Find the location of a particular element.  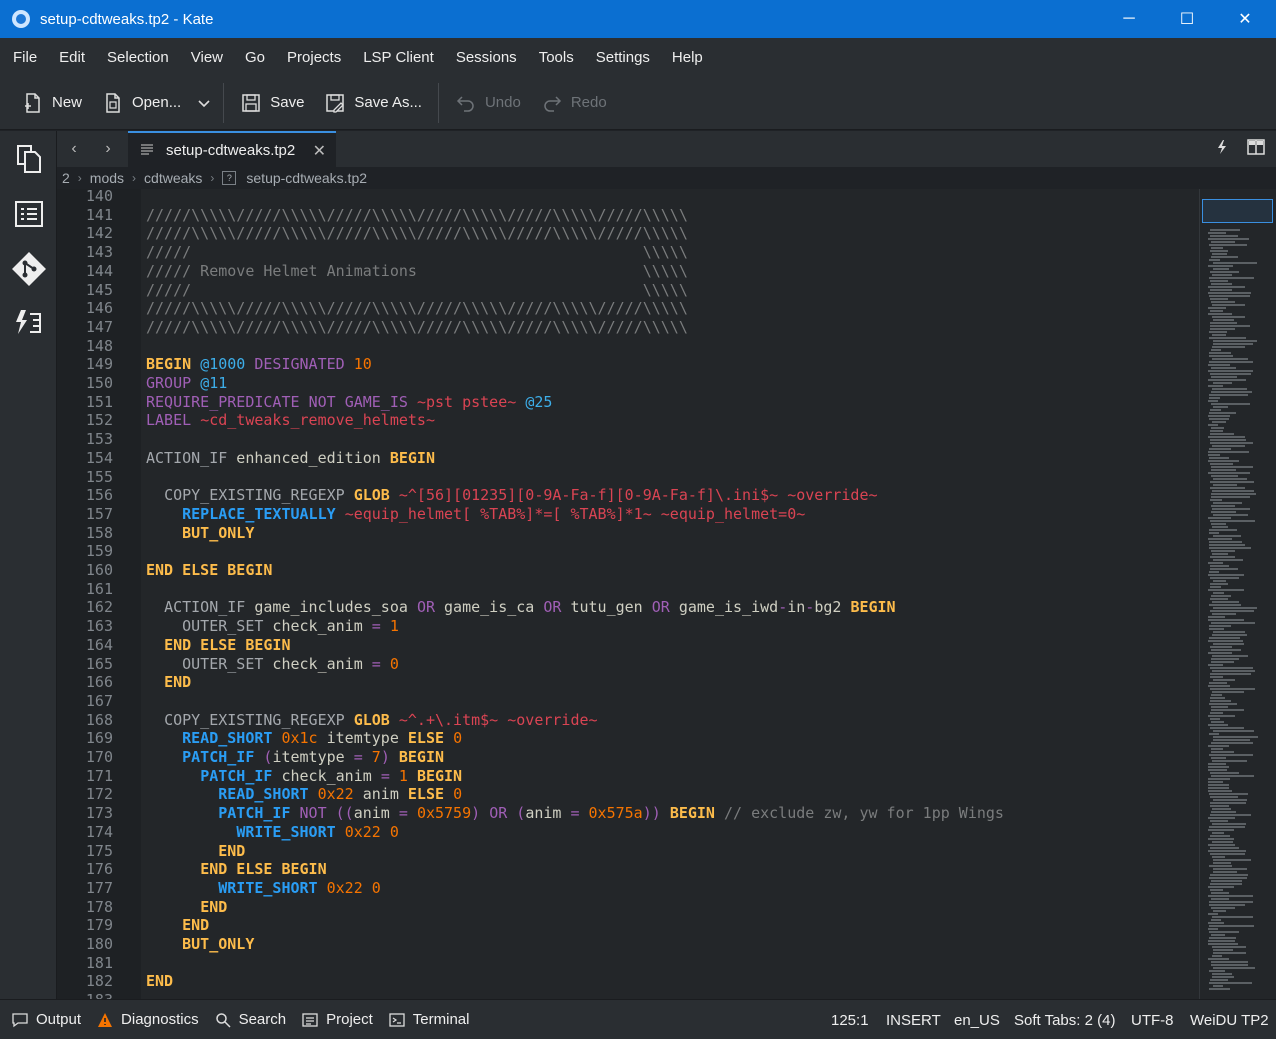

menu-go: Go is located at coordinates (255, 57).